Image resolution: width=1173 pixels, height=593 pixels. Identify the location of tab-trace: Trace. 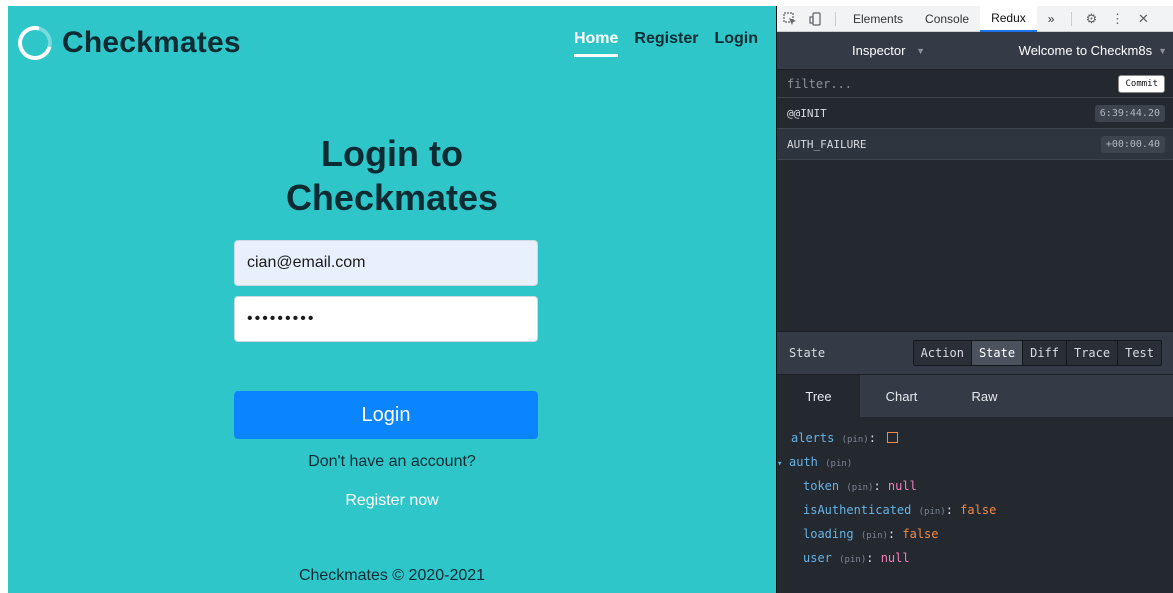
(1091, 353).